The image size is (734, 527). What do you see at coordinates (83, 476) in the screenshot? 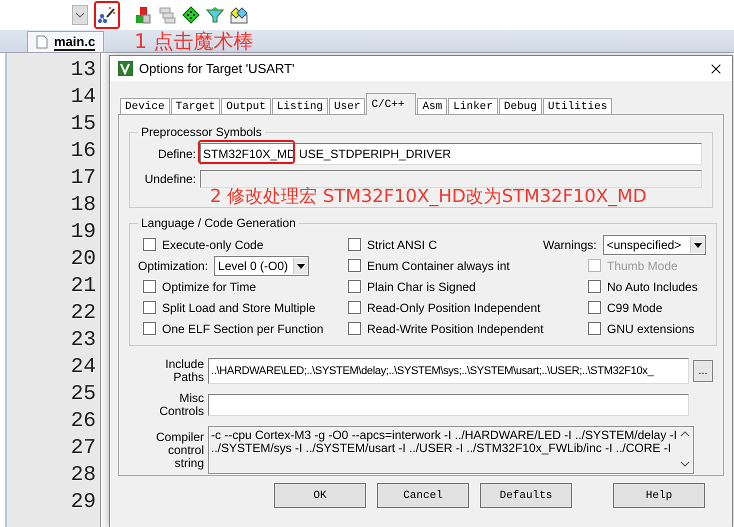
I see `line-number: 28` at bounding box center [83, 476].